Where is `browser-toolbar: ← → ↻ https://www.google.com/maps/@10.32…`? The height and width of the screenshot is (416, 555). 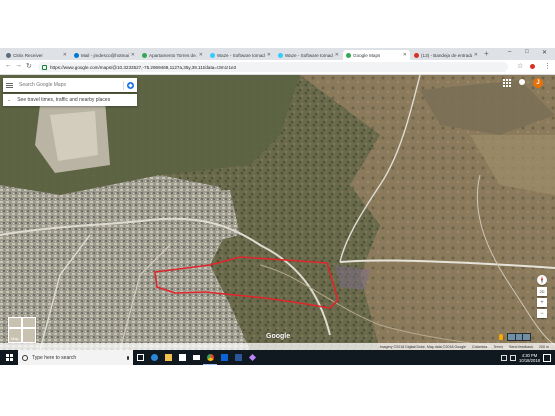
browser-toolbar: ← → ↻ https://www.google.com/maps/@10.32… is located at coordinates (277, 67).